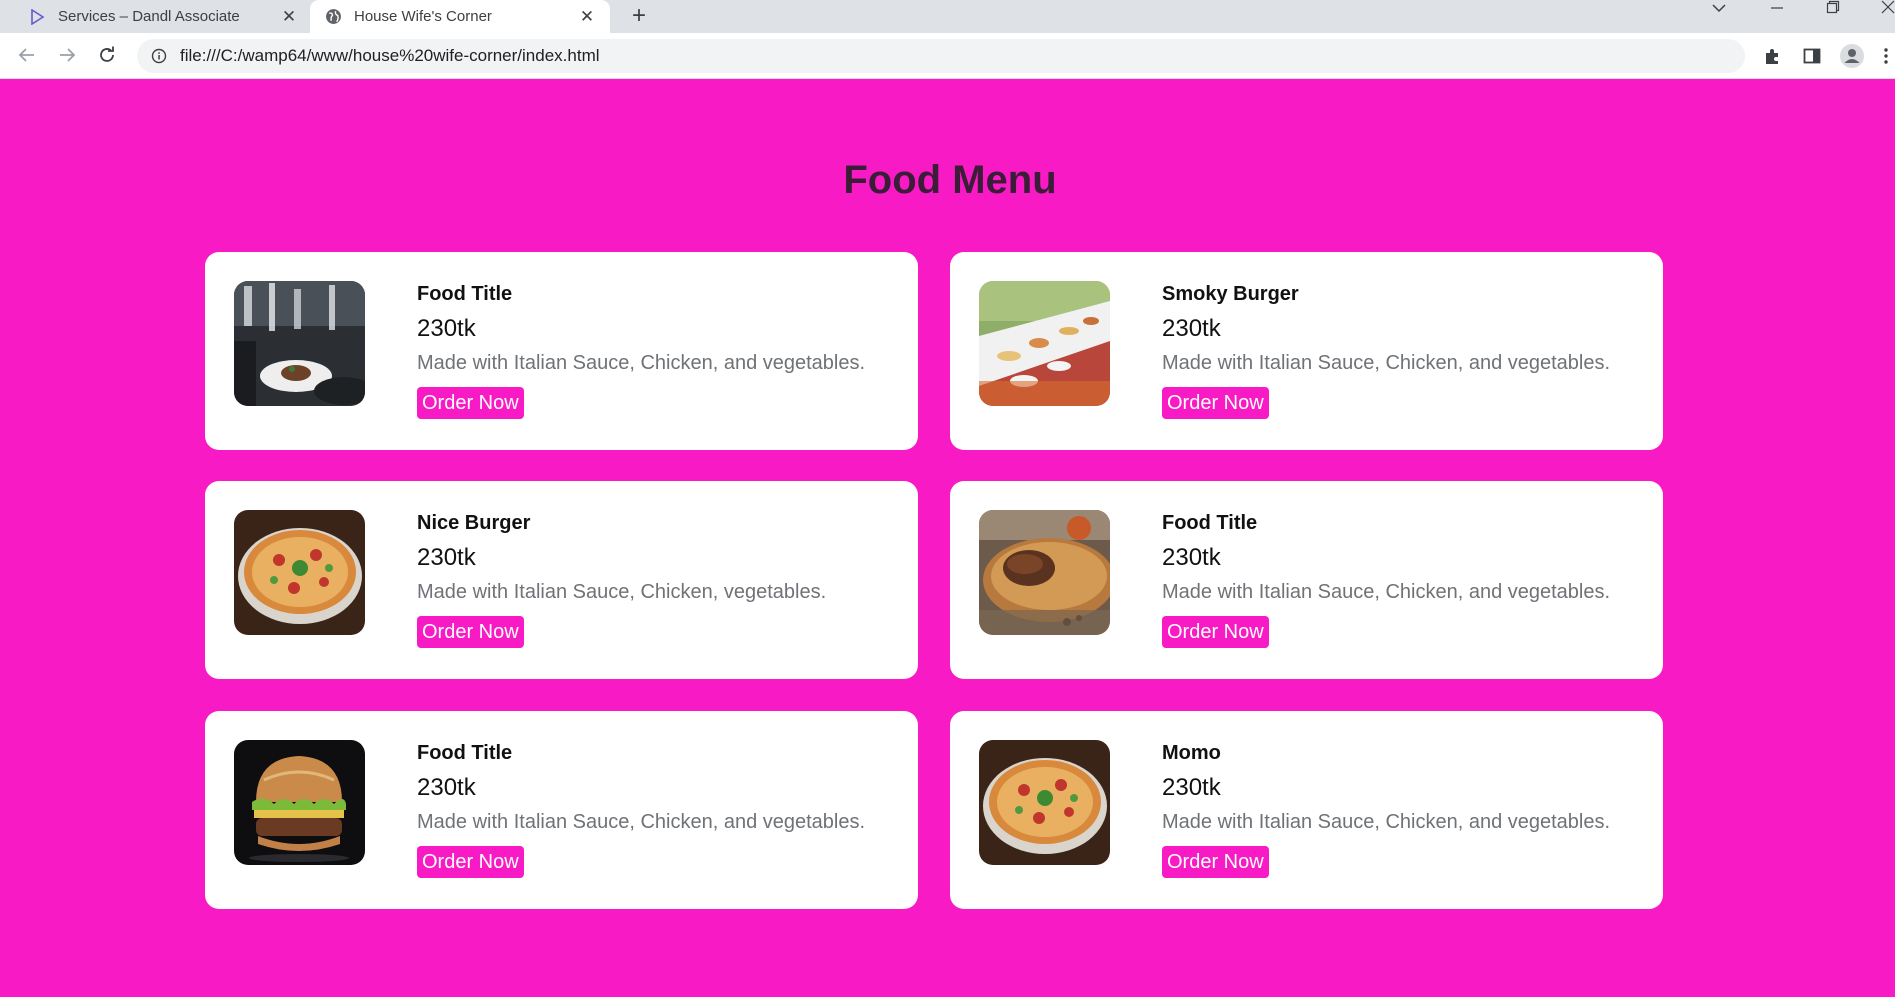  I want to click on food-title: Smoky Burger, so click(1230, 294).